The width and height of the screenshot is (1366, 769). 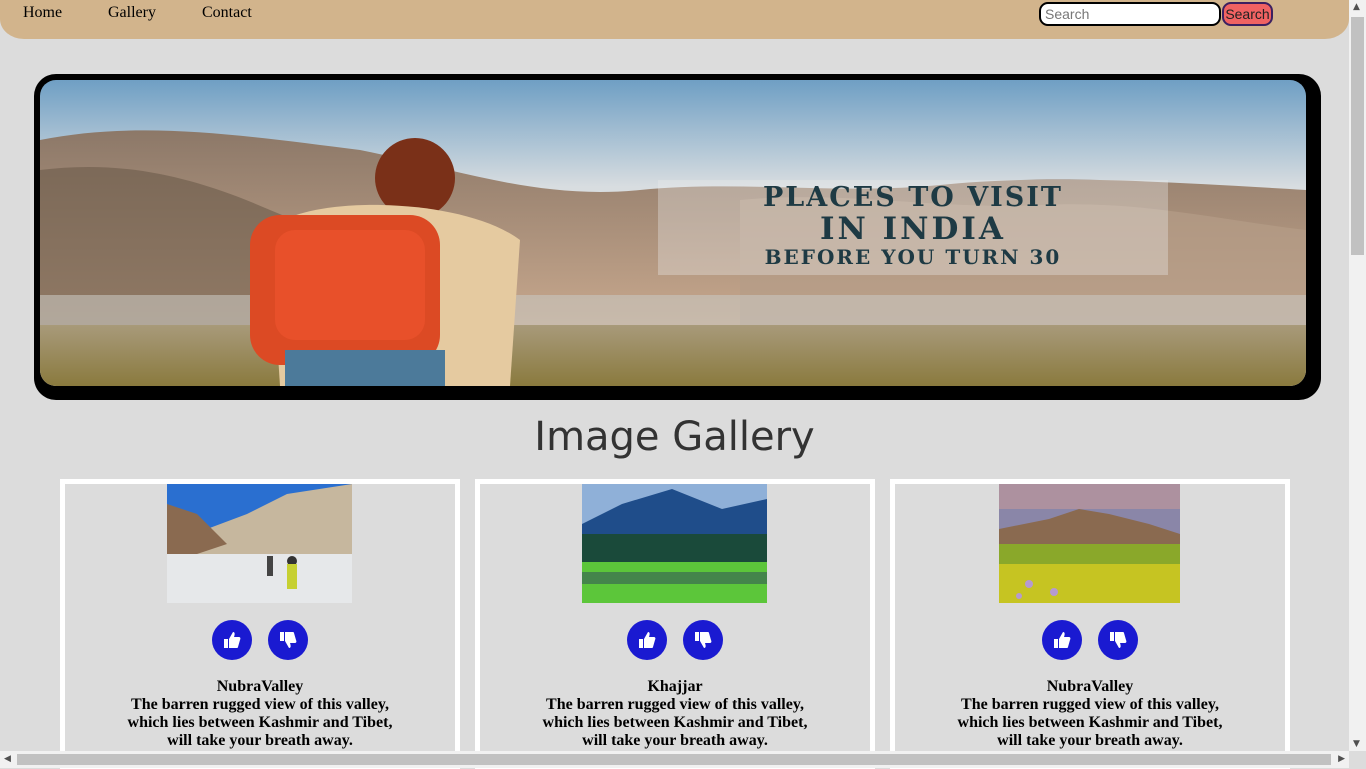 What do you see at coordinates (1341, 759) in the screenshot?
I see `scroll-right-icon: ▶` at bounding box center [1341, 759].